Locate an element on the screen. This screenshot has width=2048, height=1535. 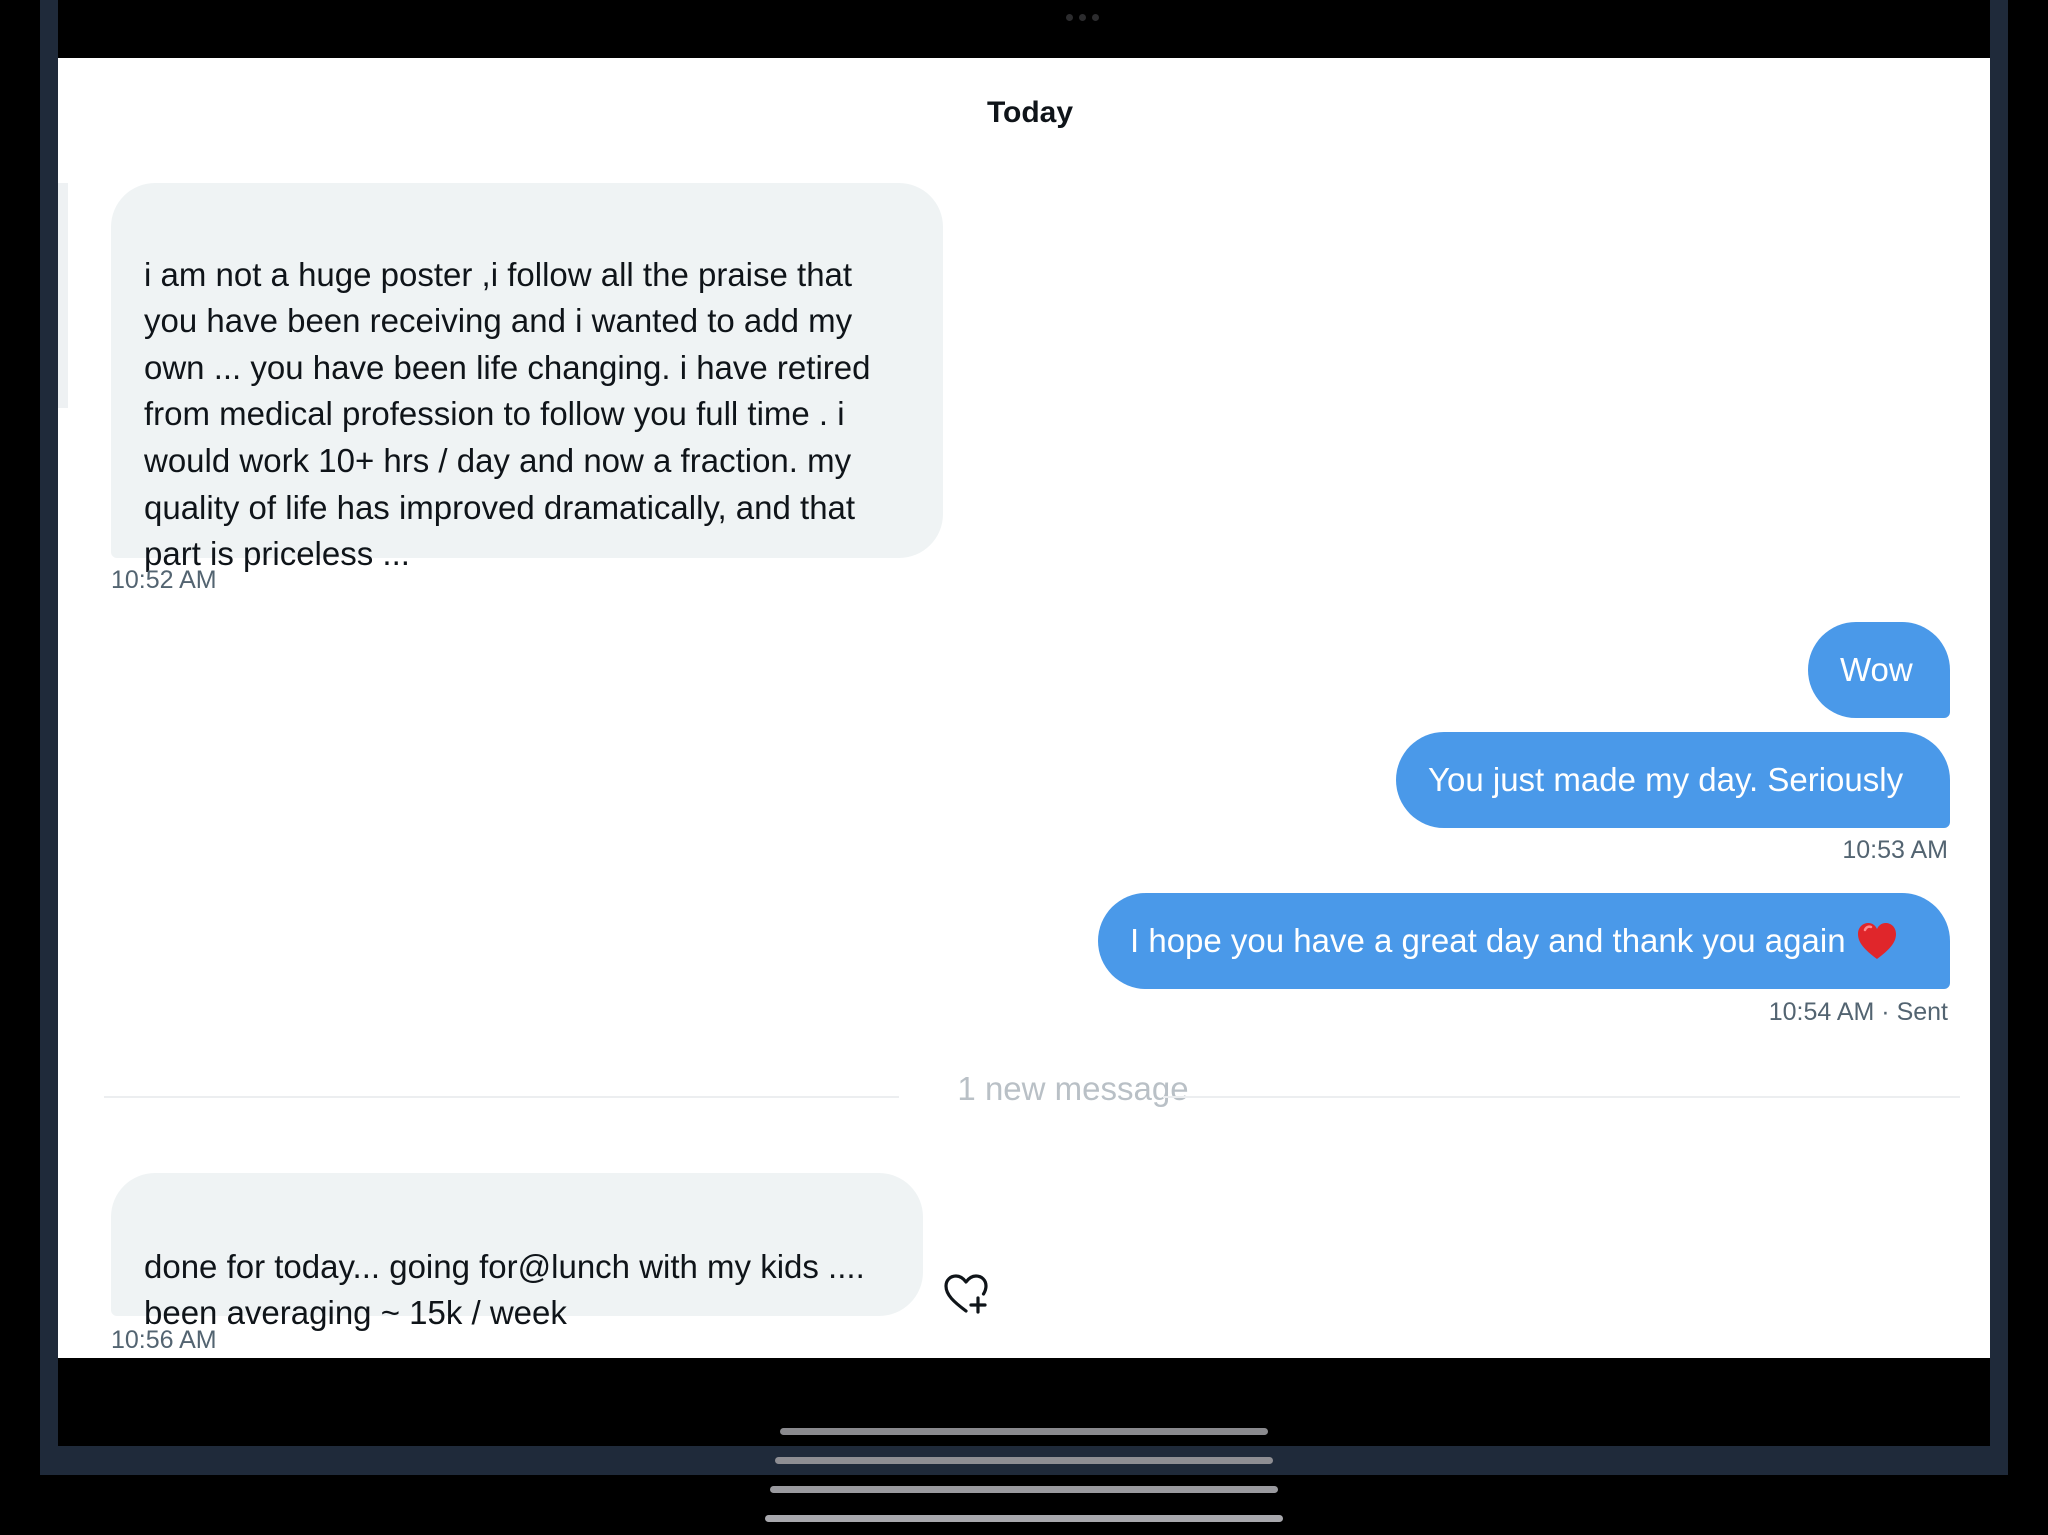
message-timestamp-status: 10:54 AM · Sent is located at coordinates (1753, 1012).